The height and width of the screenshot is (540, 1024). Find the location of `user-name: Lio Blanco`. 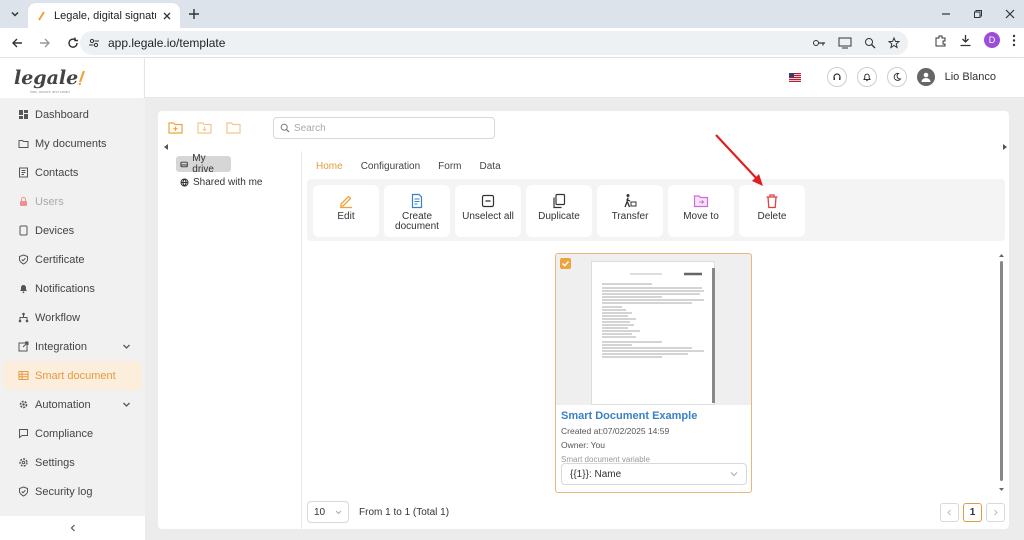

user-name: Lio Blanco is located at coordinates (970, 77).